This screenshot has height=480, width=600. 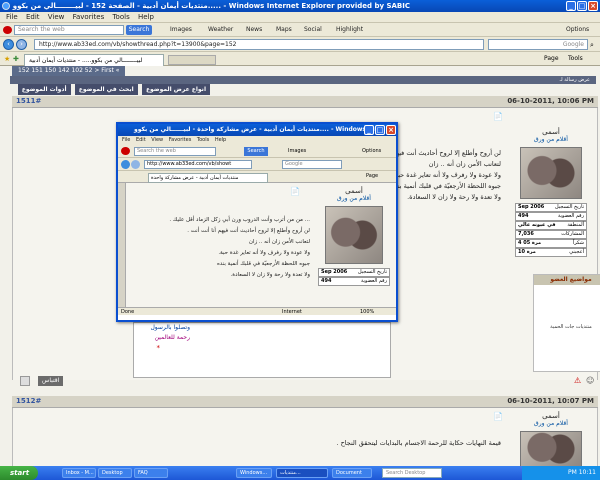 What do you see at coordinates (574, 80) in the screenshot?
I see `forum-topbar-text: عرض رسالة لـ` at bounding box center [574, 80].